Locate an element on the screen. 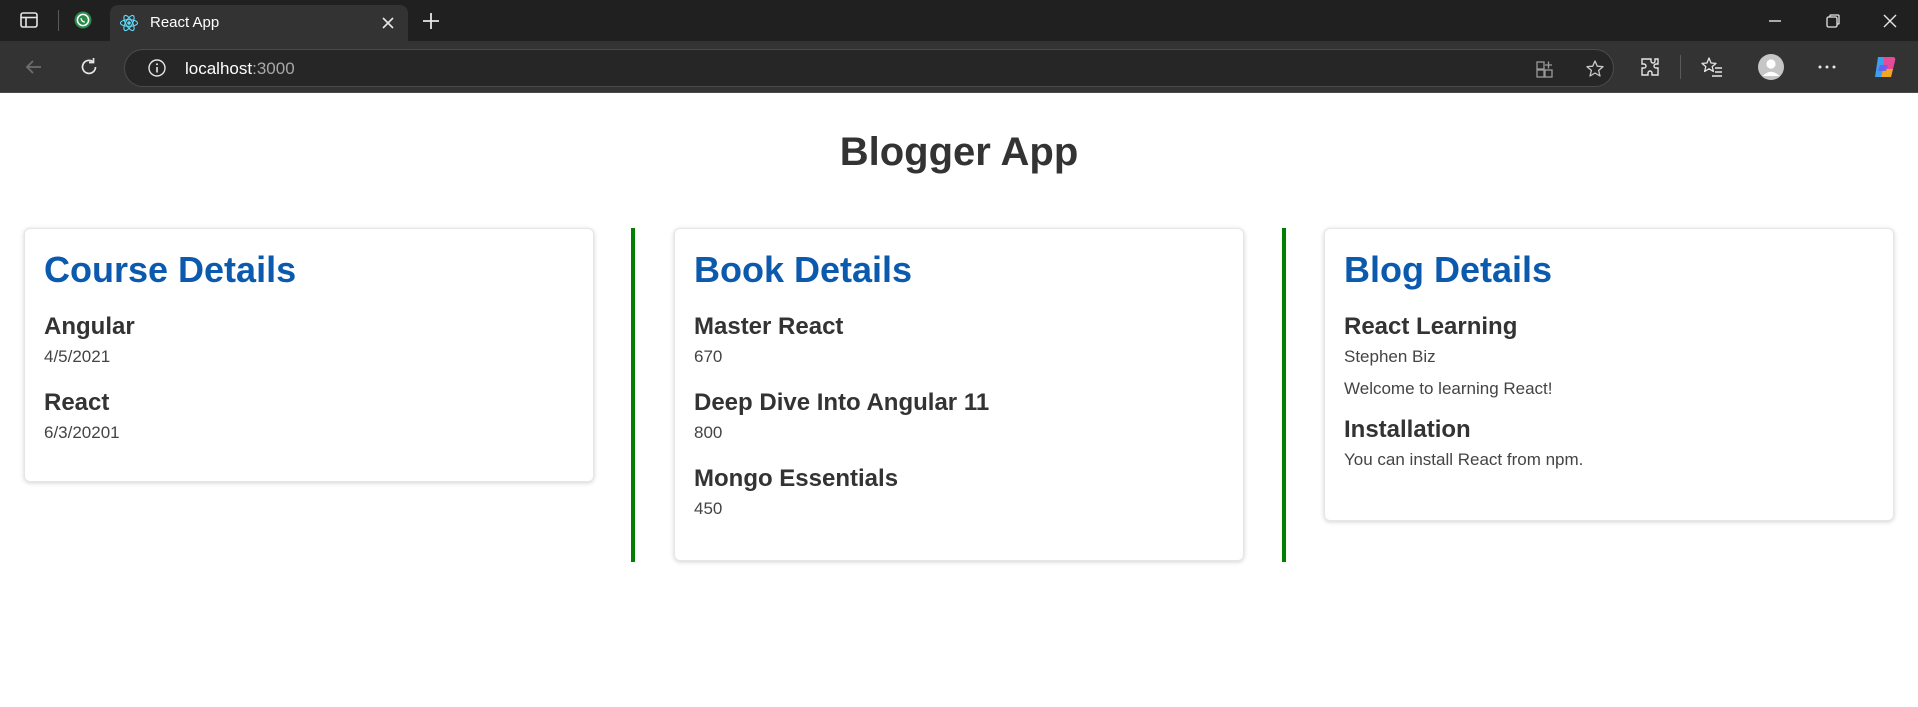 The image size is (1918, 707). book-name: Mongo Essentials is located at coordinates (796, 478).